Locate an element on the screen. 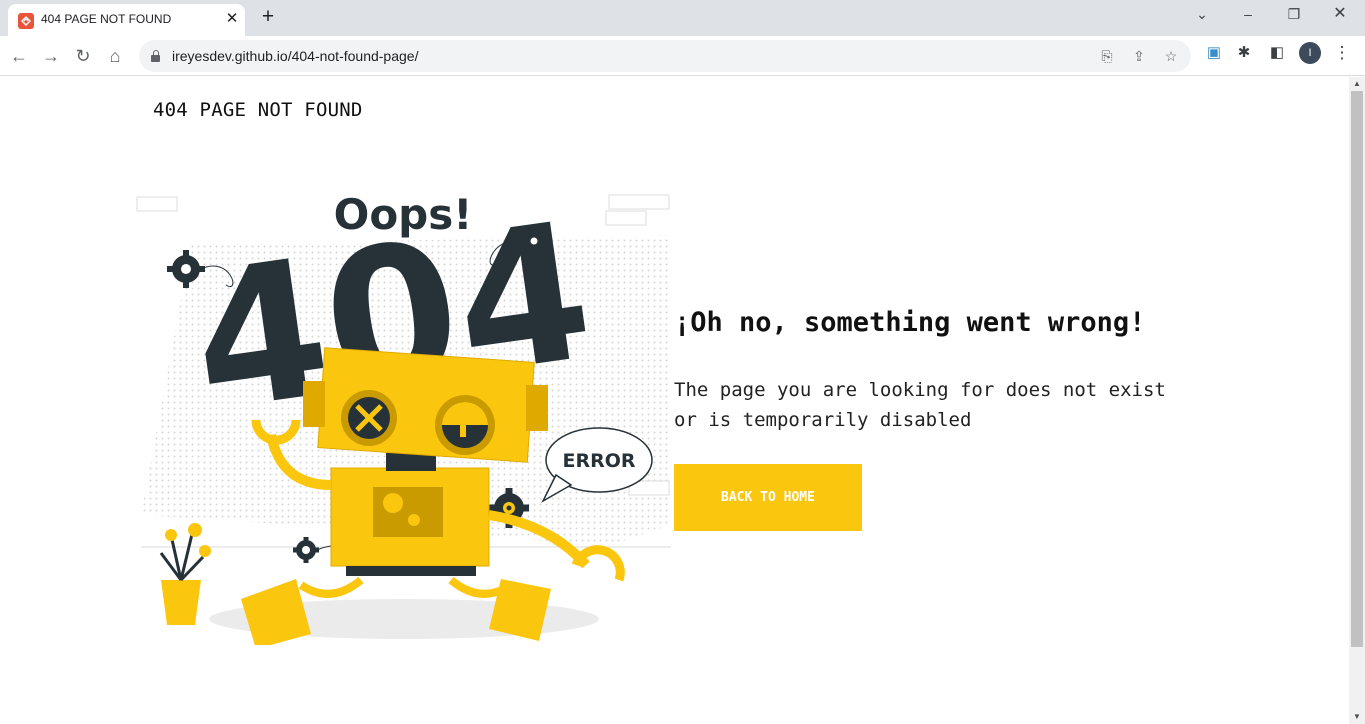 The height and width of the screenshot is (724, 1365). error-headline: ¡Oh no, something went wrong! is located at coordinates (910, 322).